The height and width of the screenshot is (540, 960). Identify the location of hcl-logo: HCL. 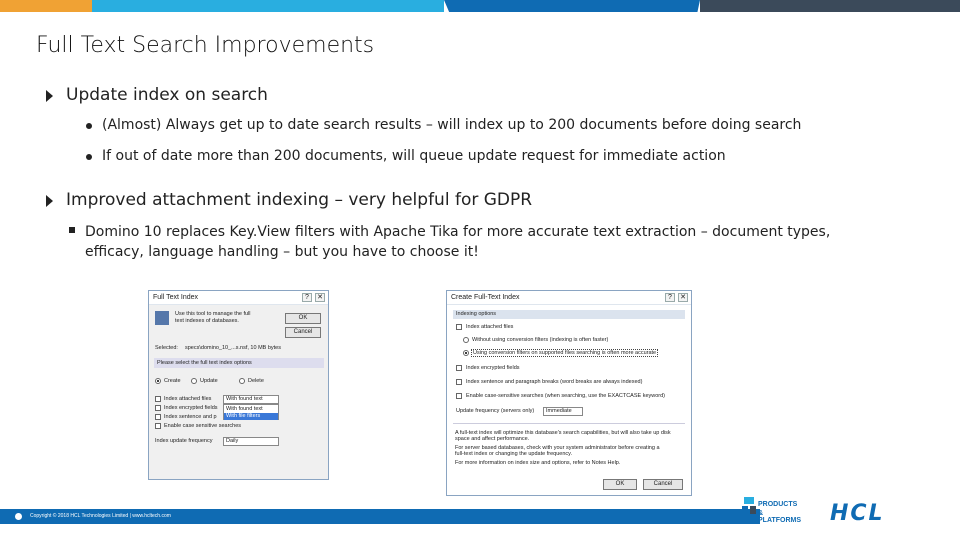
(857, 513).